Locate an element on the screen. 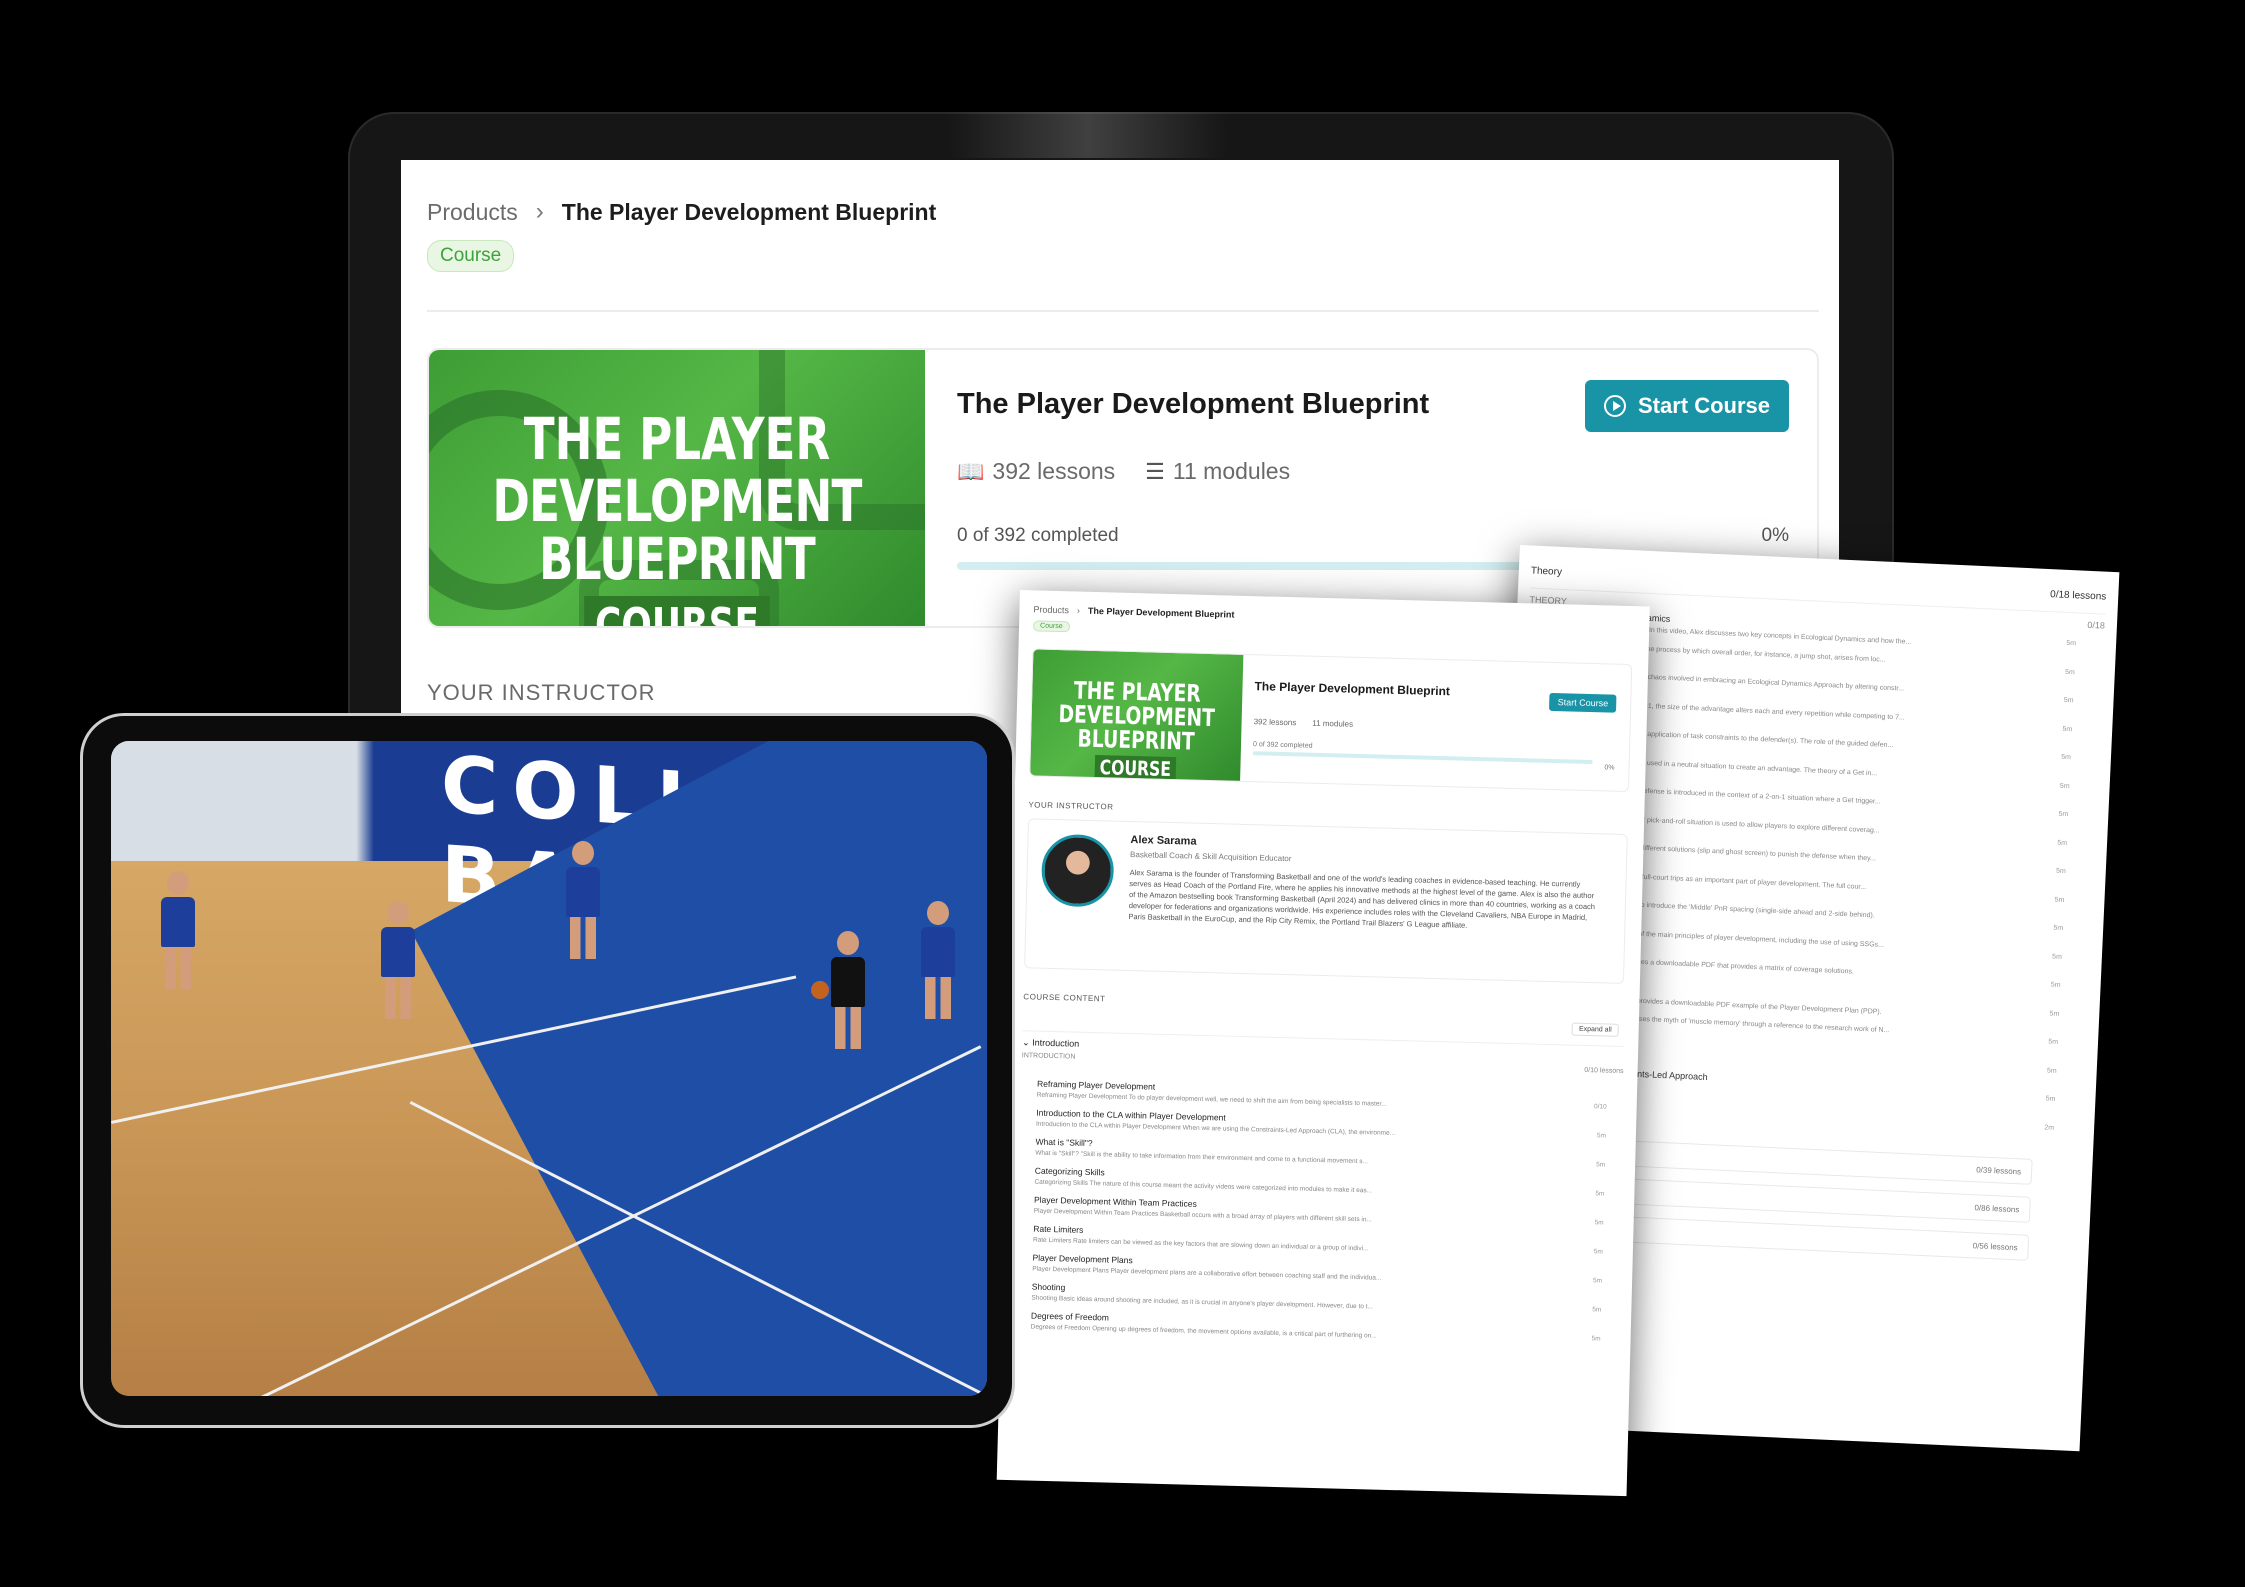  progress-percent: 0% is located at coordinates (1775, 535).